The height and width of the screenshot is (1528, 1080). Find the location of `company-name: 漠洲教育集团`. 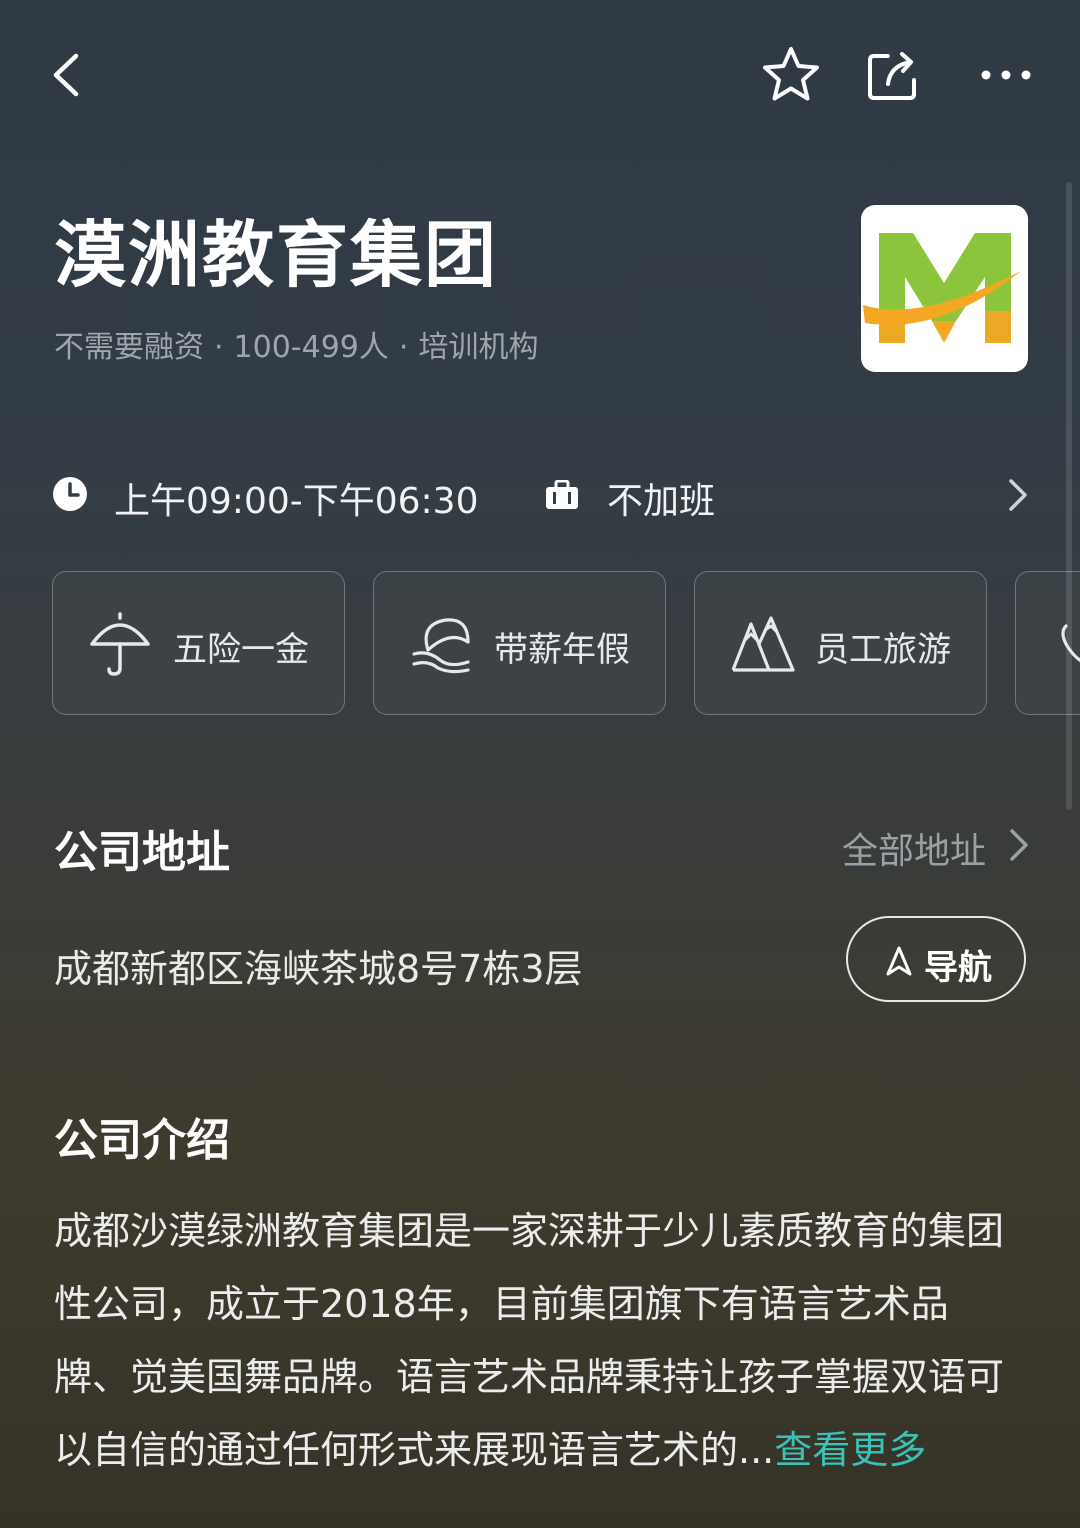

company-name: 漠洲教育集团 is located at coordinates (276, 255).